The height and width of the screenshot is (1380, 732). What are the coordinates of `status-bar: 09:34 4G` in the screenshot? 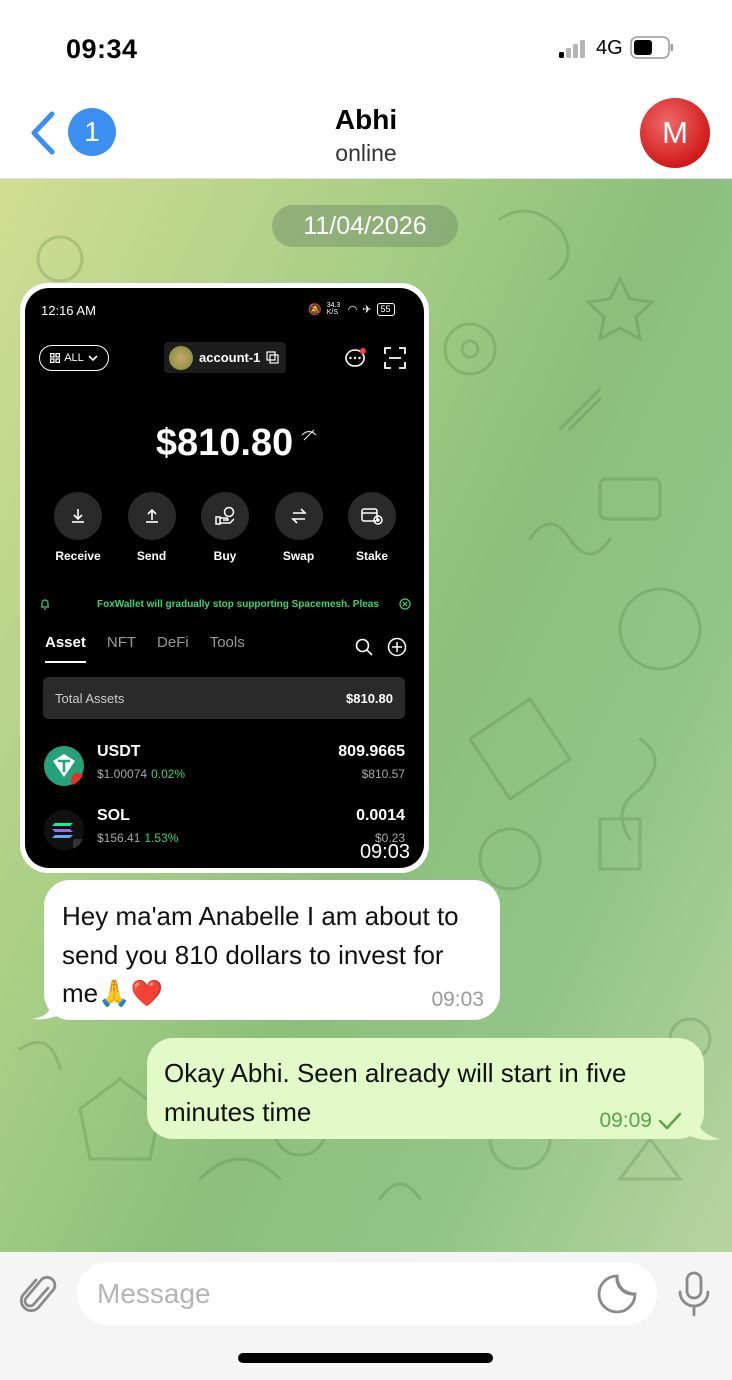 It's located at (366, 48).